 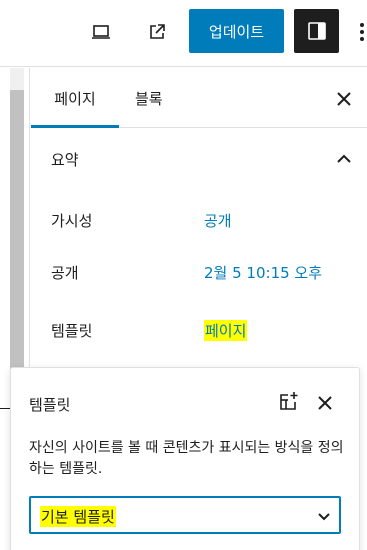 I want to click on desktop-icon, so click(x=101, y=32).